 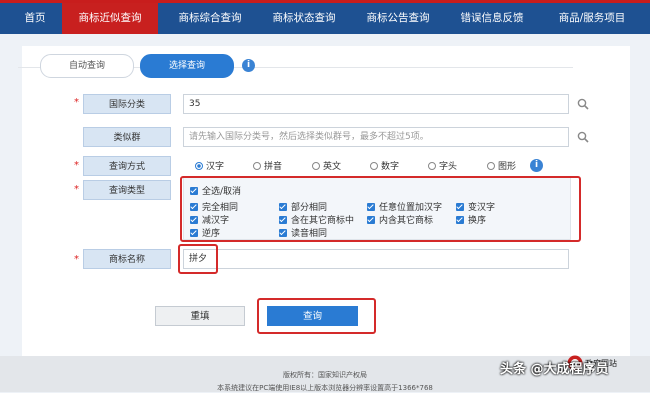 I want to click on method-label: 查询方式, so click(x=127, y=166).